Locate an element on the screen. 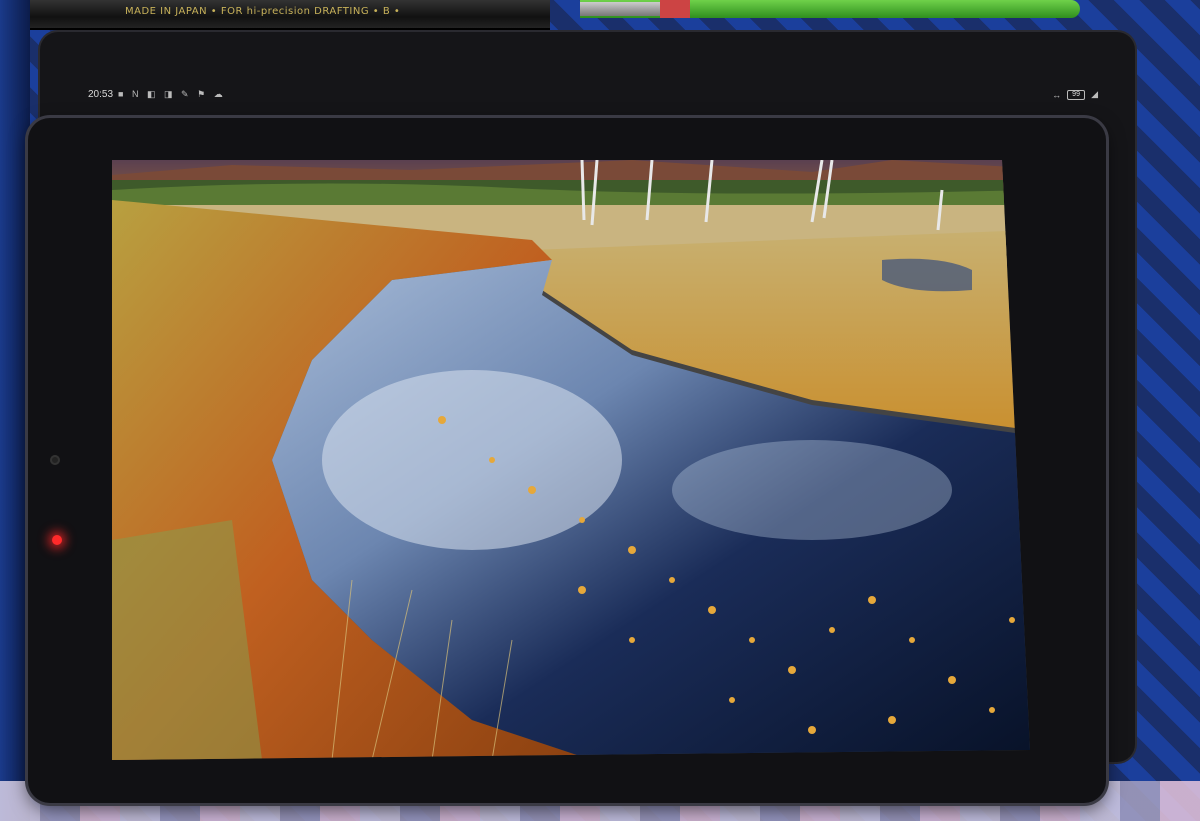 This screenshot has width=1200, height=821. led-indicator is located at coordinates (57, 540).